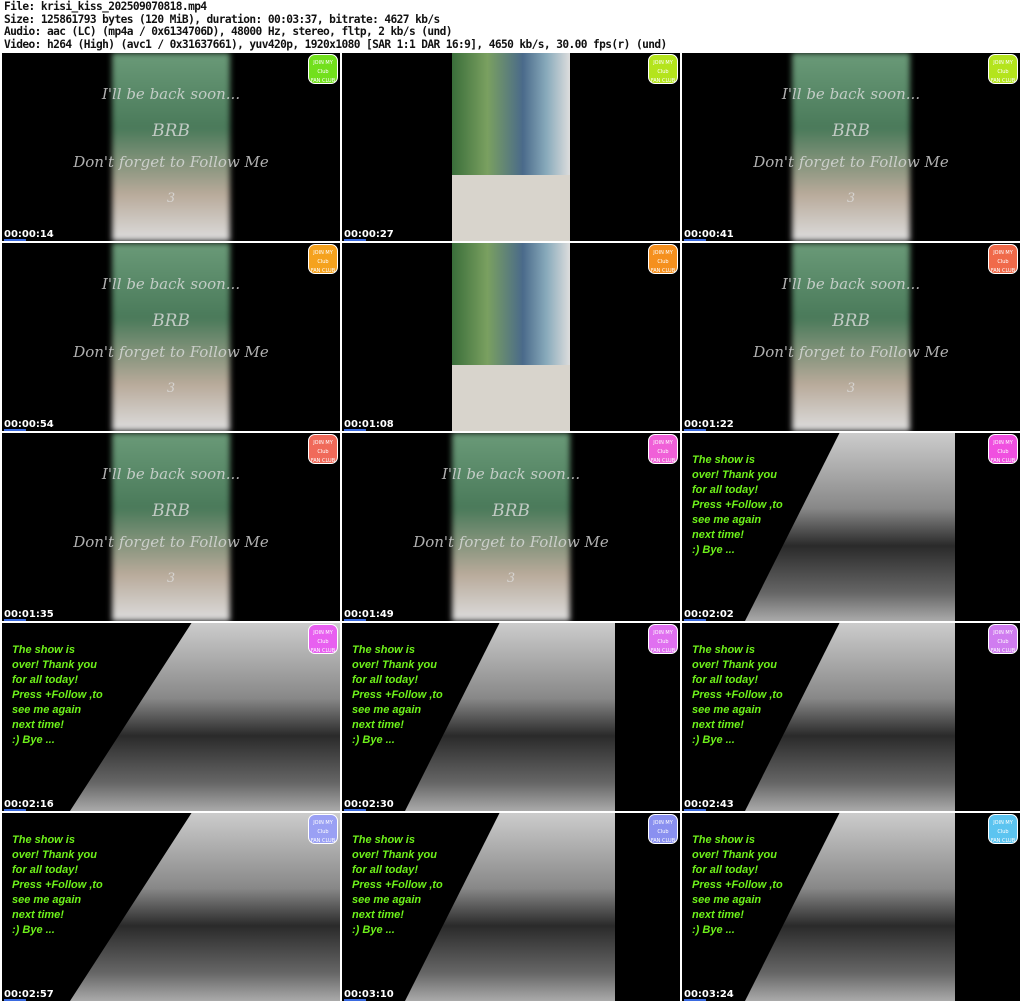  Describe the element at coordinates (709, 804) in the screenshot. I see `timestamp: 00:02:43` at that location.